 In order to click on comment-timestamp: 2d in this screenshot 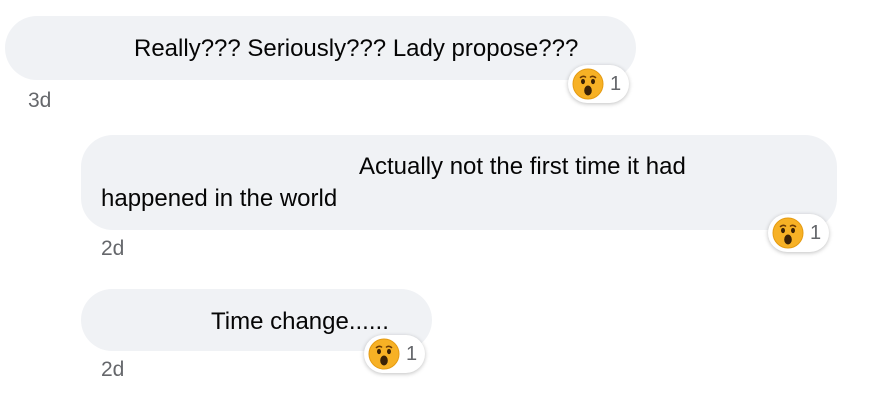, I will do `click(112, 370)`.